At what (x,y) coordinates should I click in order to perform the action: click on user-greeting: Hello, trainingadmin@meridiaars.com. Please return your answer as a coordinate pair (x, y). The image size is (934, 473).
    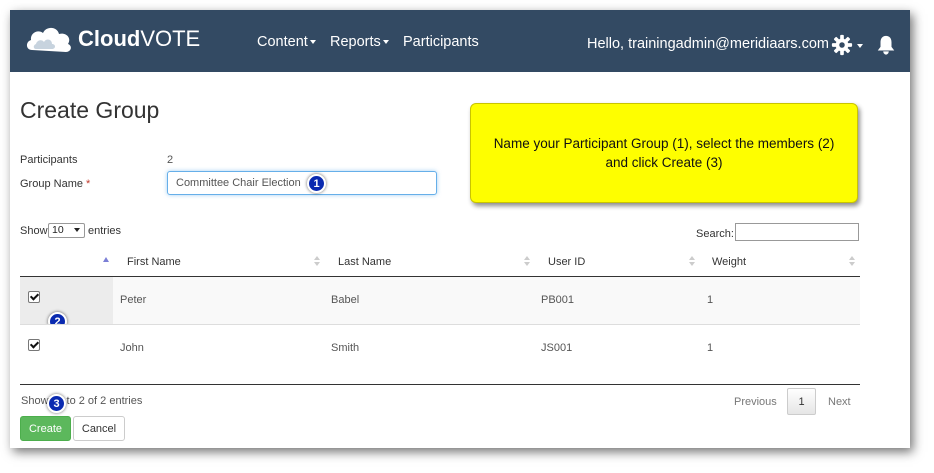
    Looking at the image, I should click on (708, 44).